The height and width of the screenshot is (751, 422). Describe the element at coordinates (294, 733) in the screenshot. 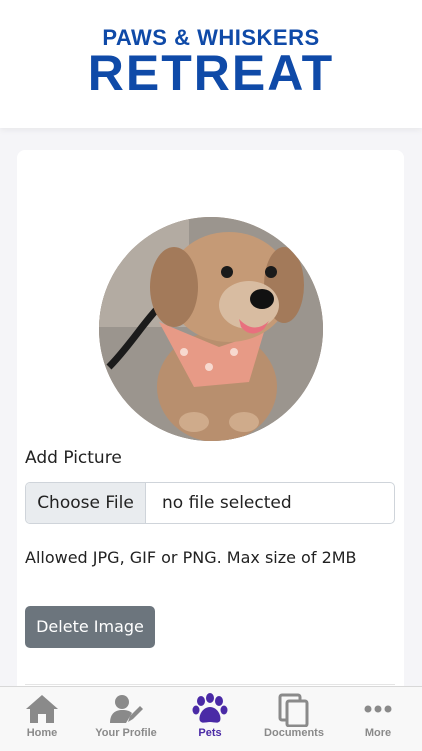

I see `tab-documents-label: Documents` at that location.